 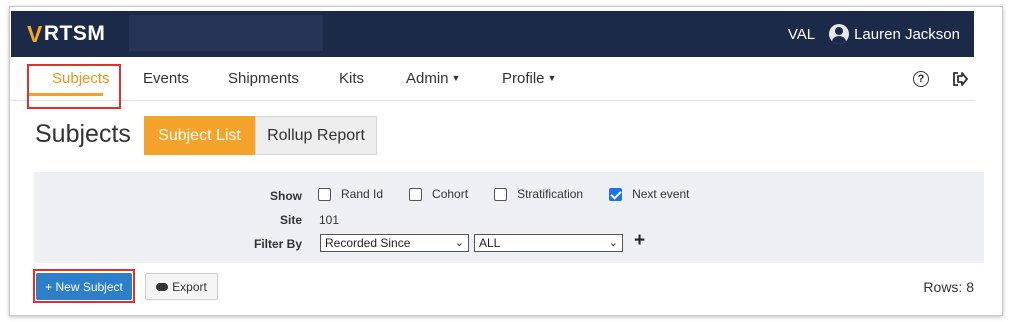 I want to click on nav-item-profile-label: Profile, so click(x=523, y=78).